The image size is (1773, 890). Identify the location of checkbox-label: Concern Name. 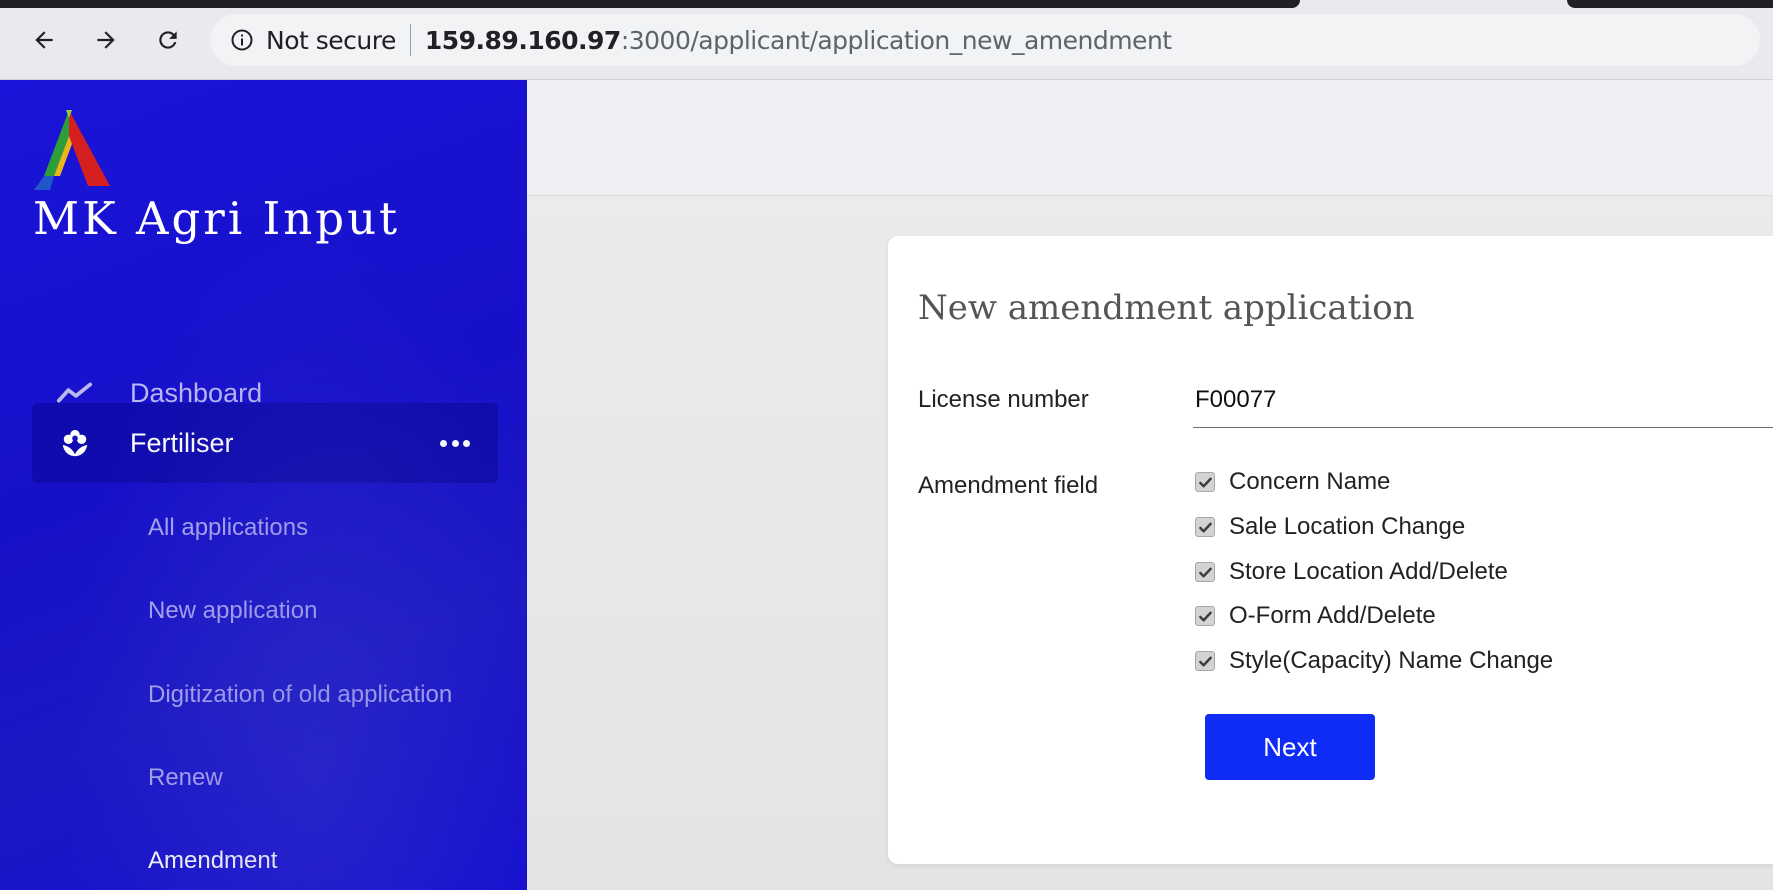
(1310, 481).